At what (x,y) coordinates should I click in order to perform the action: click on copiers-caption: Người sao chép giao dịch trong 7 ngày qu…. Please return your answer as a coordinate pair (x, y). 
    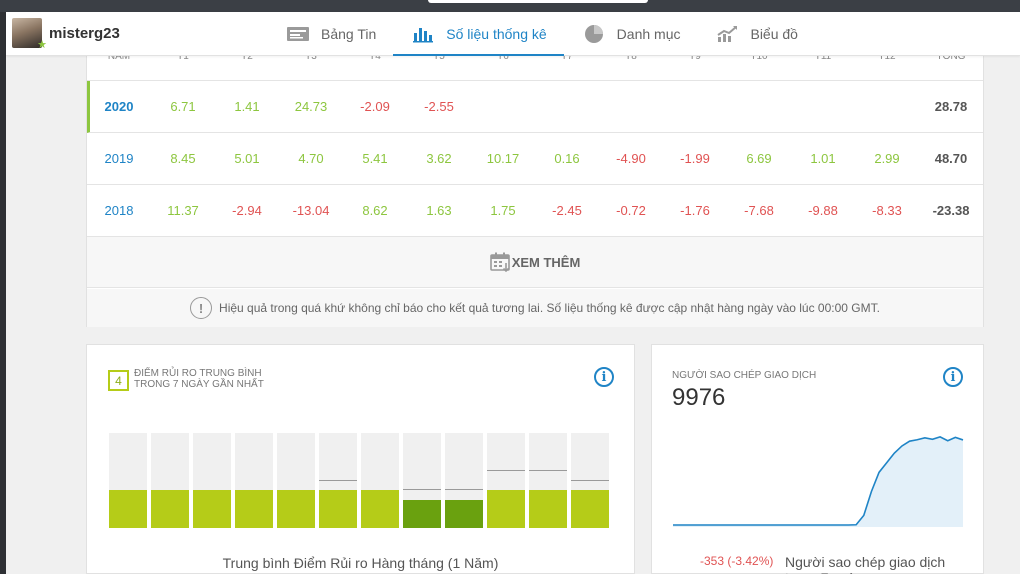
    Looking at the image, I should click on (865, 564).